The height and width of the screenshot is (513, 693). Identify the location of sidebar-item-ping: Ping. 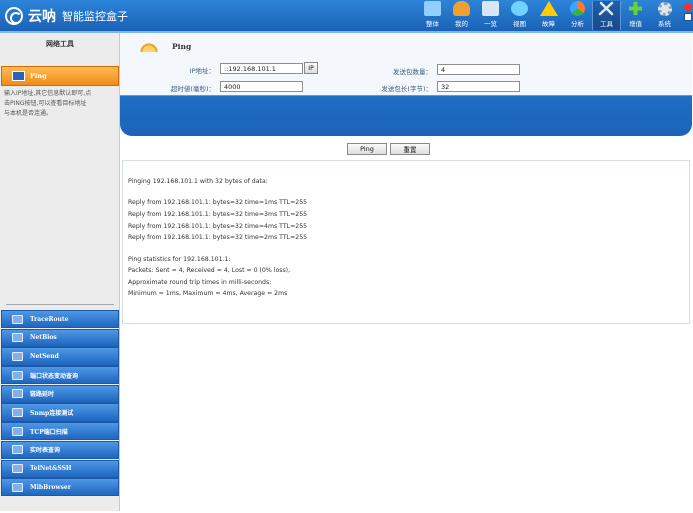
(60, 76).